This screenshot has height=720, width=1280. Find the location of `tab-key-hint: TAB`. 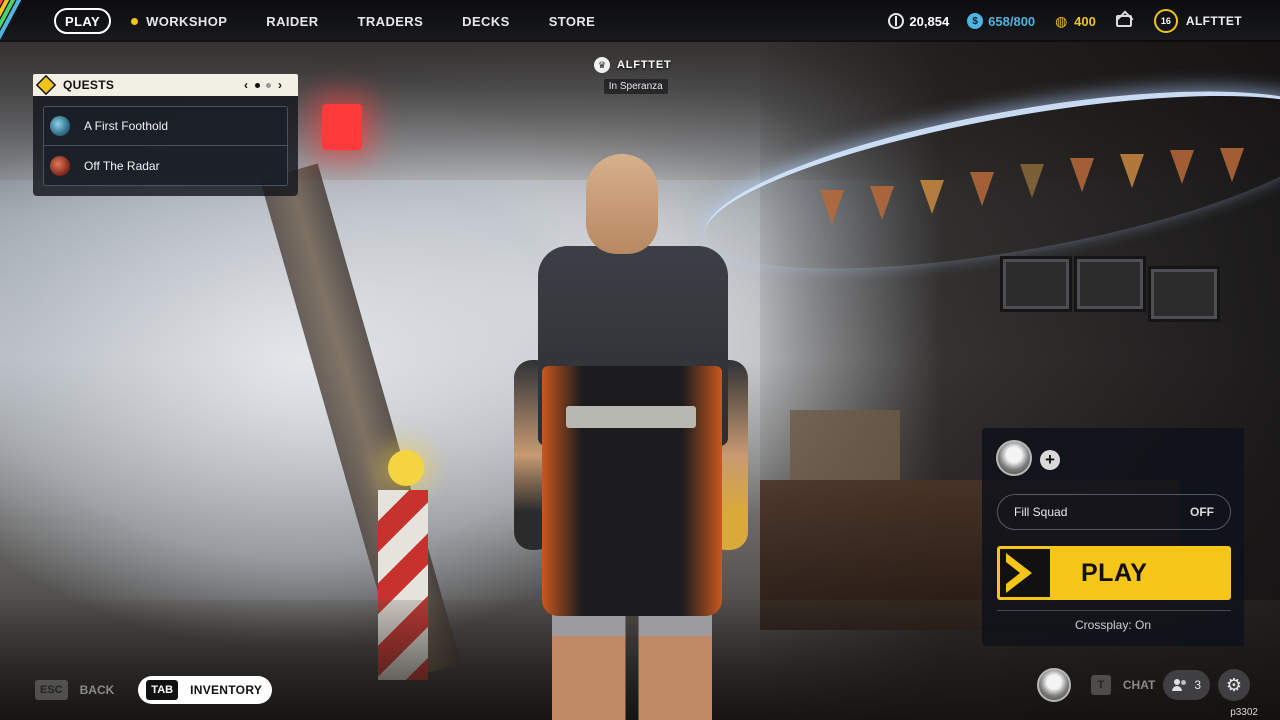

tab-key-hint: TAB is located at coordinates (162, 690).